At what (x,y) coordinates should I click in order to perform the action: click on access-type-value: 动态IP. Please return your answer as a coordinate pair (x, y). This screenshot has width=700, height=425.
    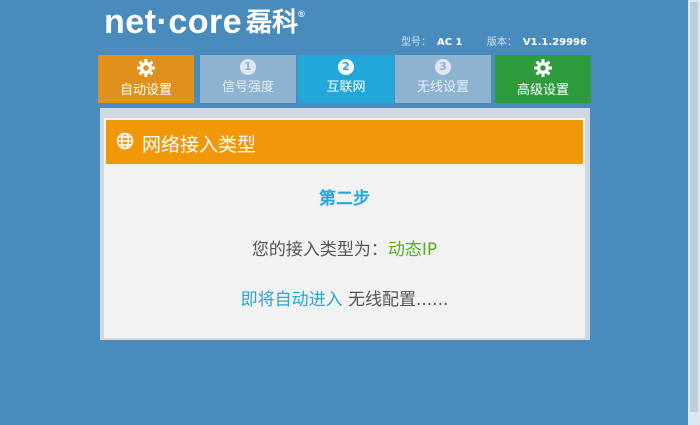
    Looking at the image, I should click on (412, 250).